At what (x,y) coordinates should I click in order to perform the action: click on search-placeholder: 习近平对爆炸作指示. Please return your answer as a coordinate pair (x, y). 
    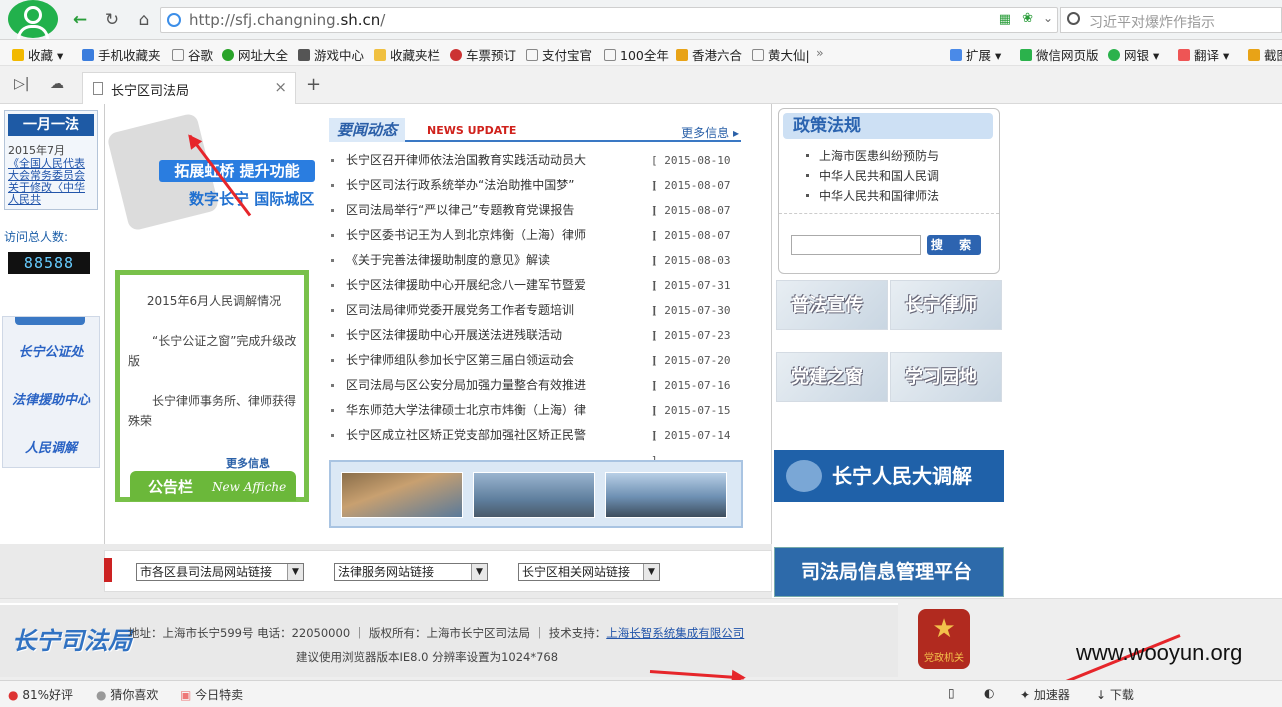
    Looking at the image, I should click on (1152, 23).